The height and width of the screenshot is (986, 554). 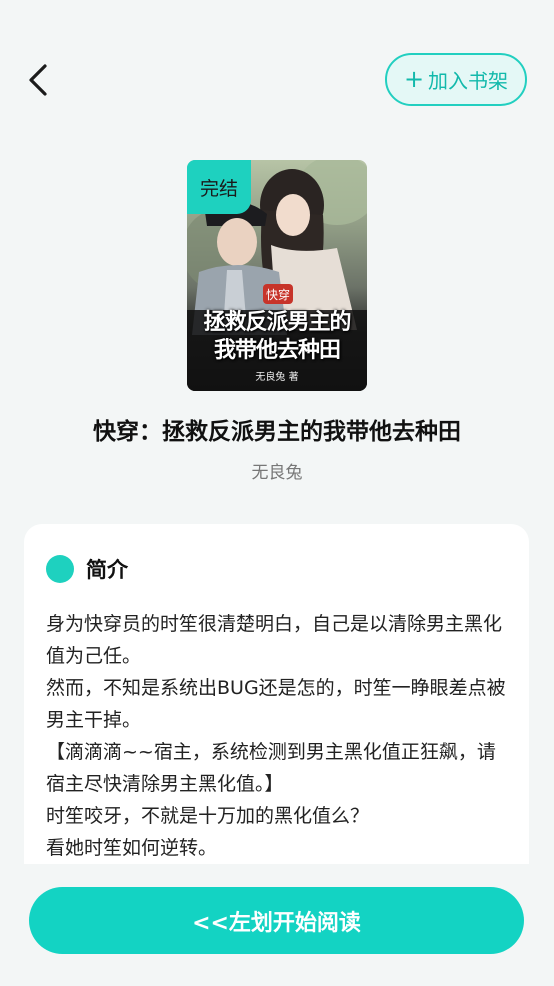 I want to click on add-to-shelf-button: + 加入书架, so click(x=456, y=79).